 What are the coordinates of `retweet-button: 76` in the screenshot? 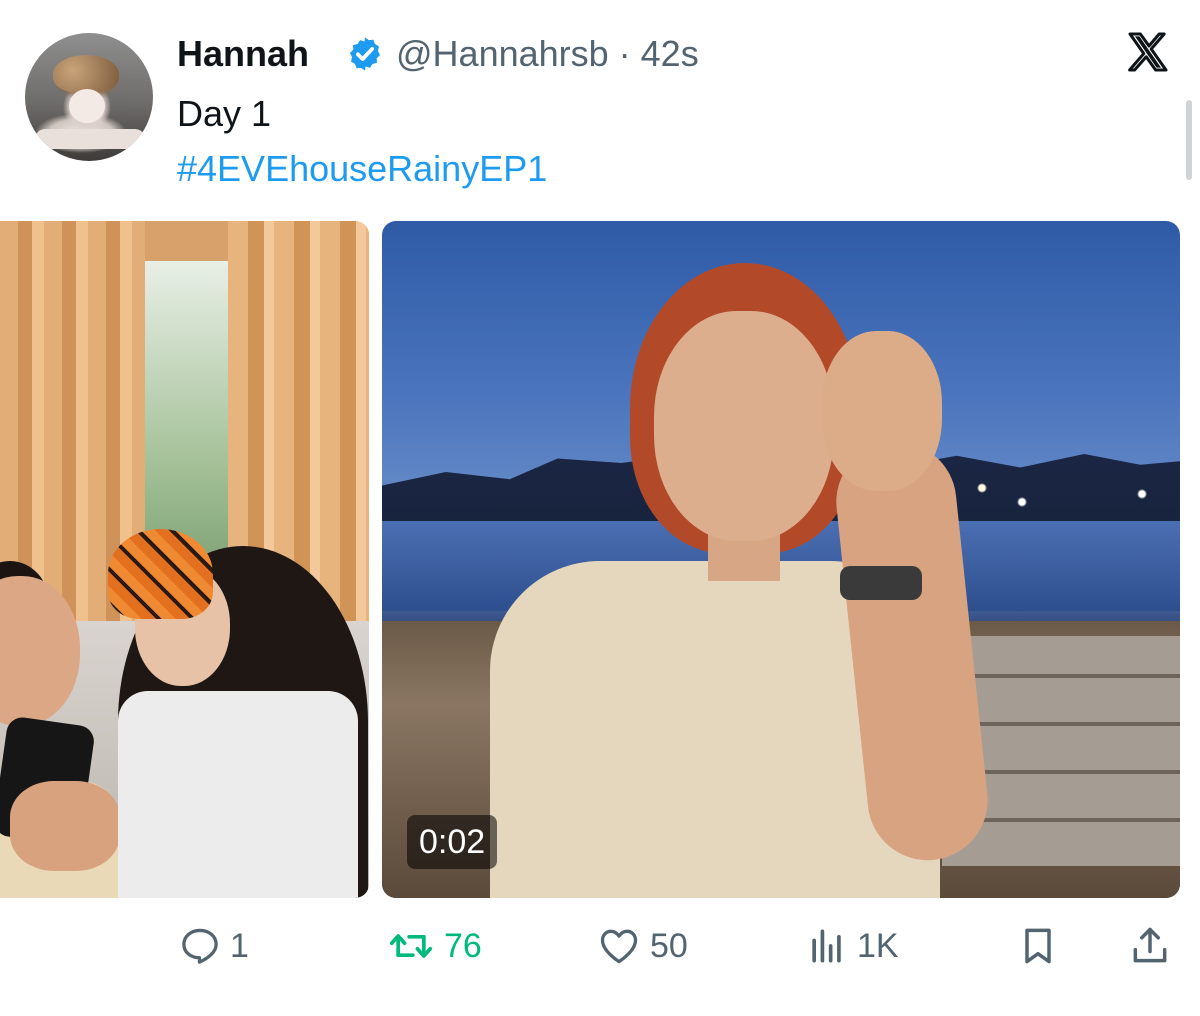 It's located at (434, 946).